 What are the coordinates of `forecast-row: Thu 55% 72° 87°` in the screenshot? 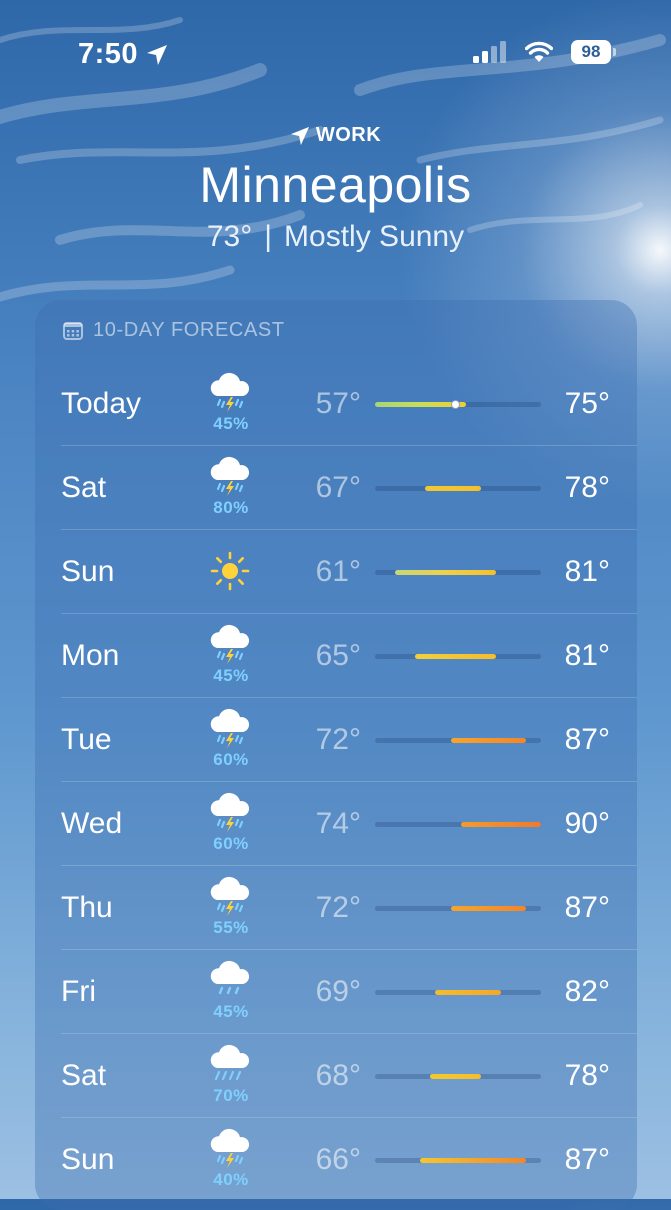 It's located at (336, 908).